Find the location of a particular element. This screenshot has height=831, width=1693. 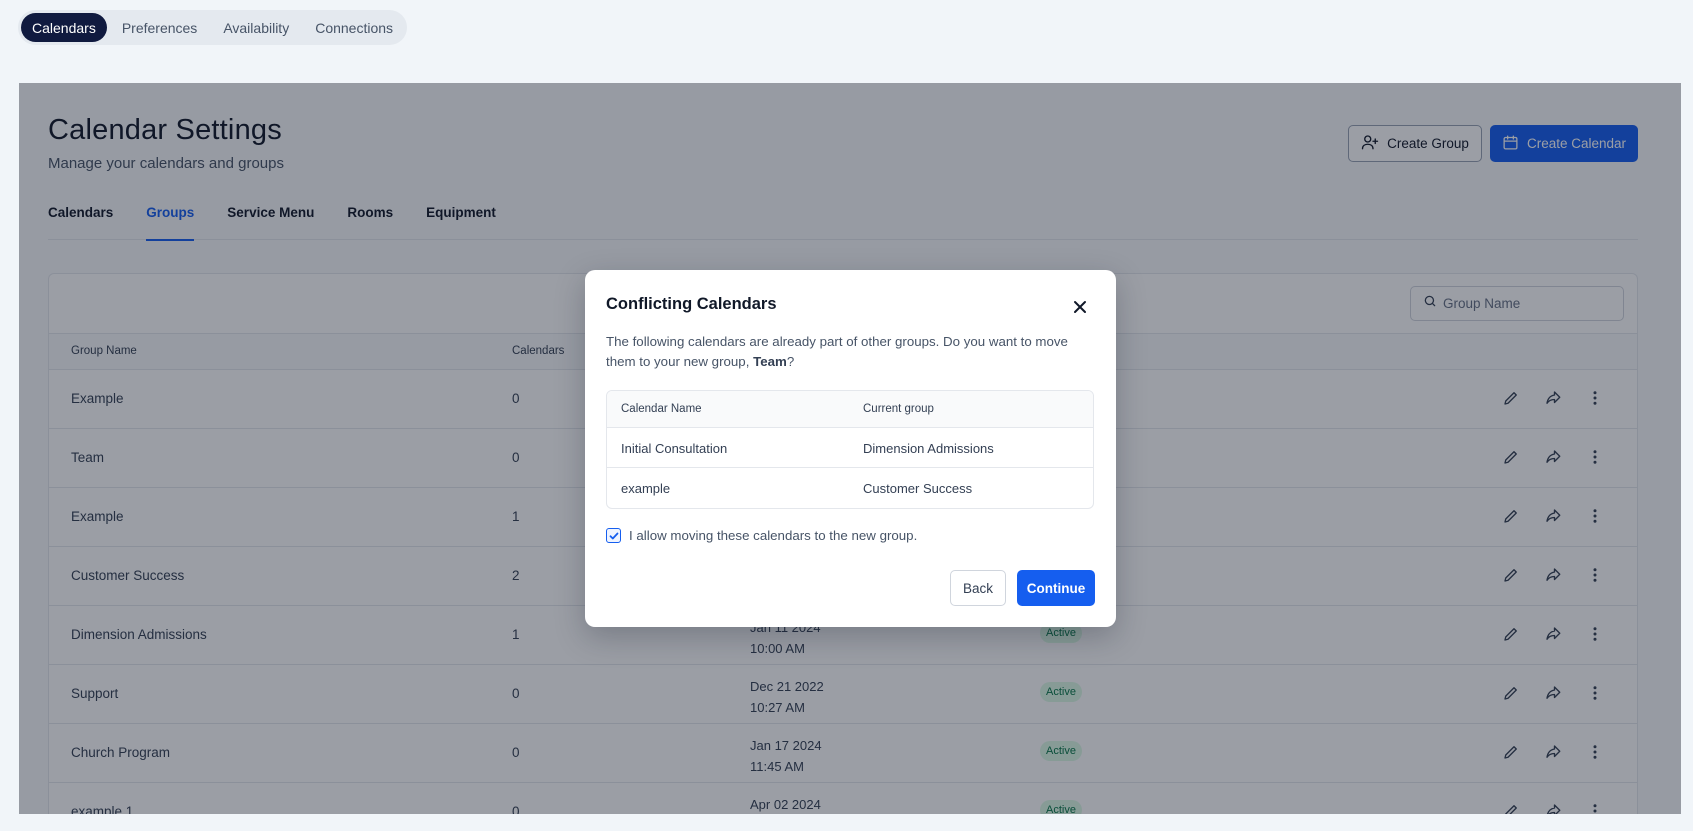

description-end: ? is located at coordinates (790, 361).